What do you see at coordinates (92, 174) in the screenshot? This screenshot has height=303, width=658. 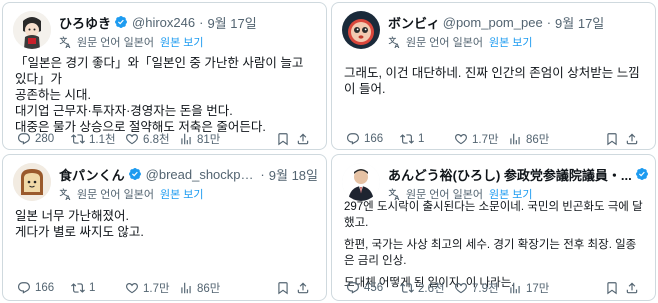 I see `display-name: 食パンくん` at bounding box center [92, 174].